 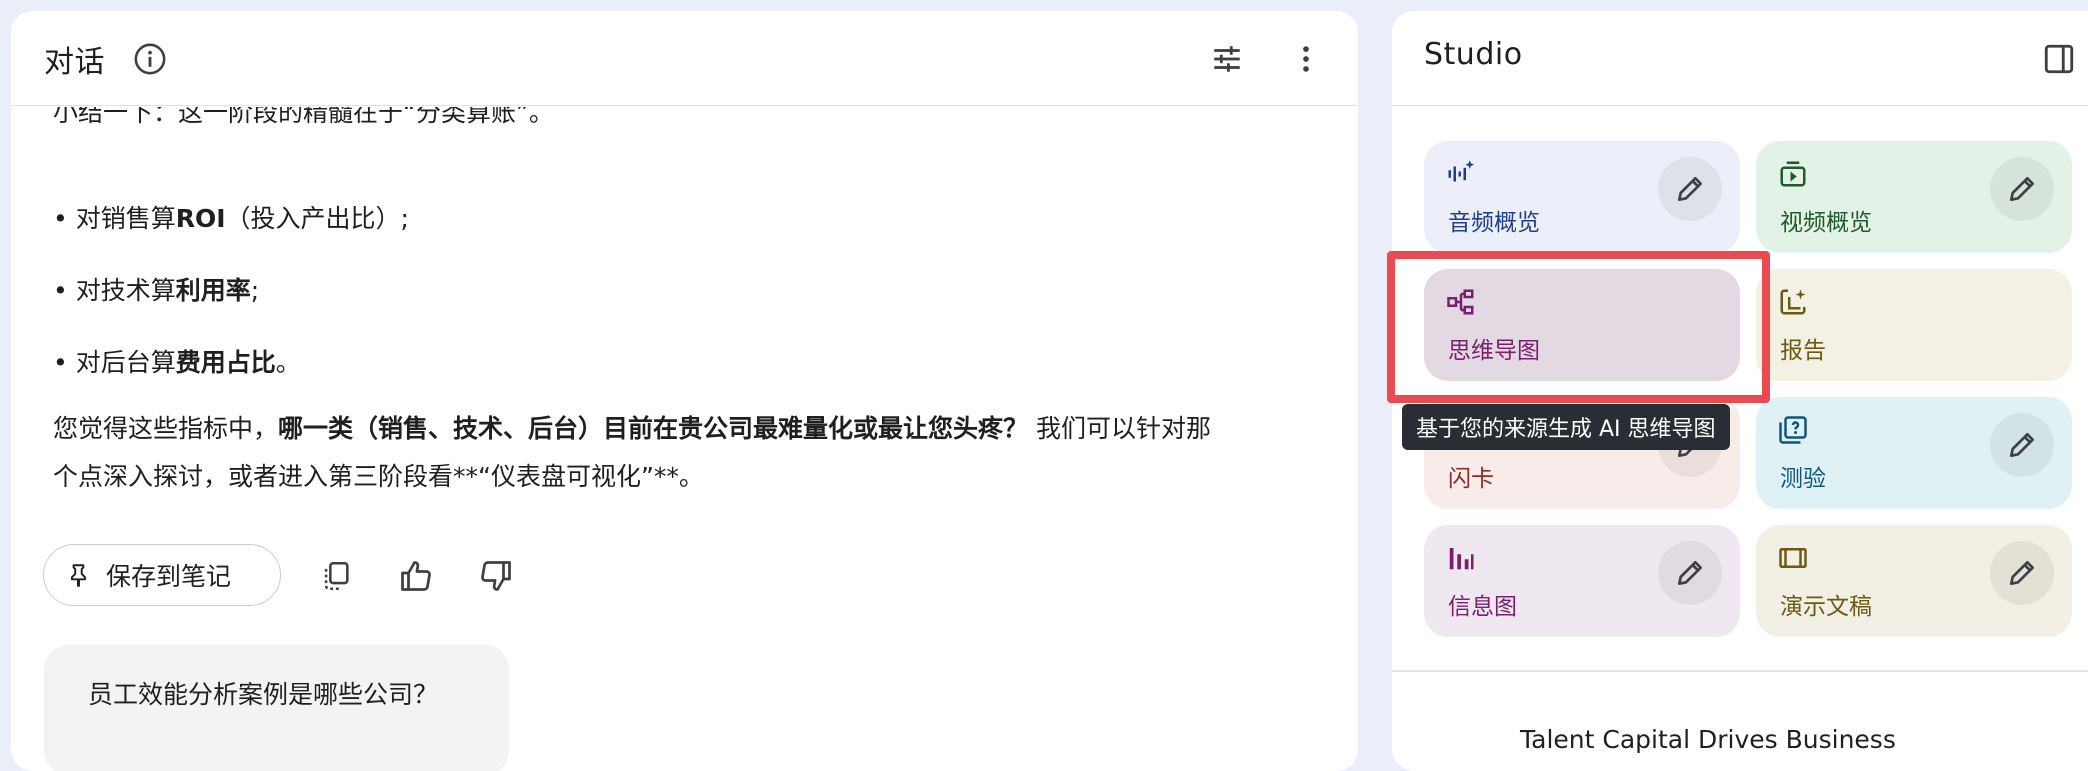 What do you see at coordinates (78, 575) in the screenshot?
I see `pin-icon` at bounding box center [78, 575].